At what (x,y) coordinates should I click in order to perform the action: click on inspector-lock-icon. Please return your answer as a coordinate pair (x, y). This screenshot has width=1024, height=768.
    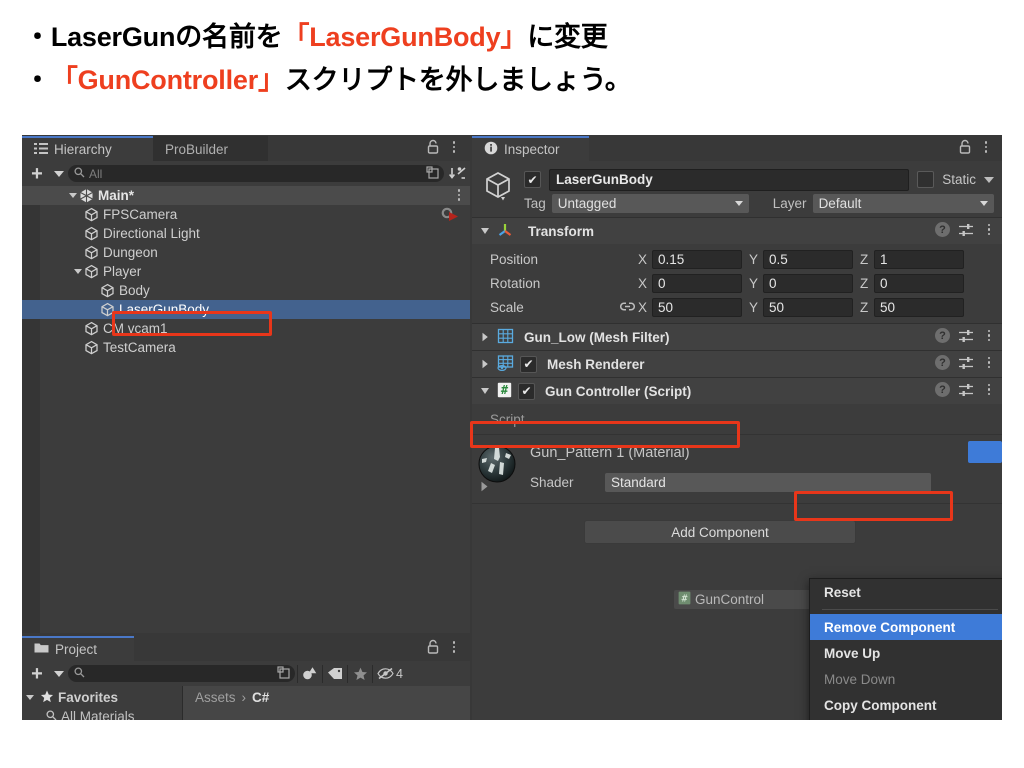
    Looking at the image, I should click on (965, 147).